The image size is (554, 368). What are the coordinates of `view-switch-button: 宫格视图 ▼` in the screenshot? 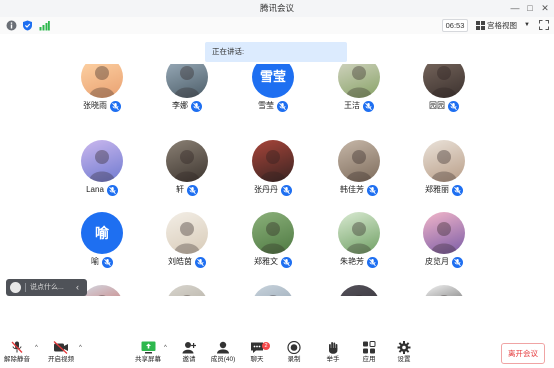 It's located at (504, 25).